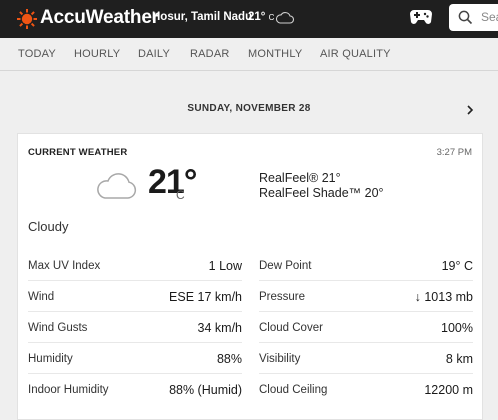  I want to click on brand-logo: AccuWeather, so click(99, 18).